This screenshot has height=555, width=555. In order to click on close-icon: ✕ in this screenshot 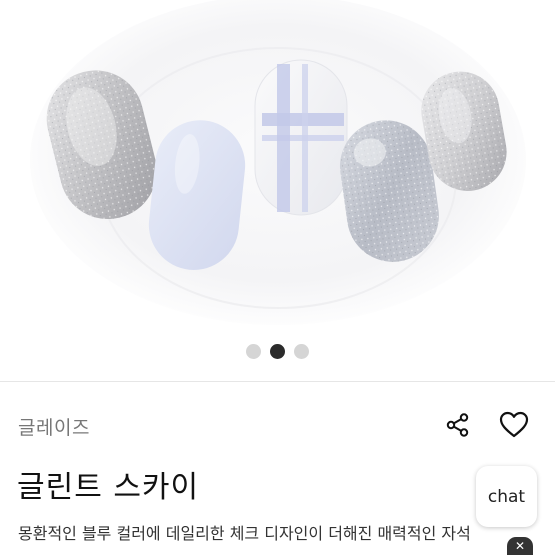, I will do `click(520, 546)`.